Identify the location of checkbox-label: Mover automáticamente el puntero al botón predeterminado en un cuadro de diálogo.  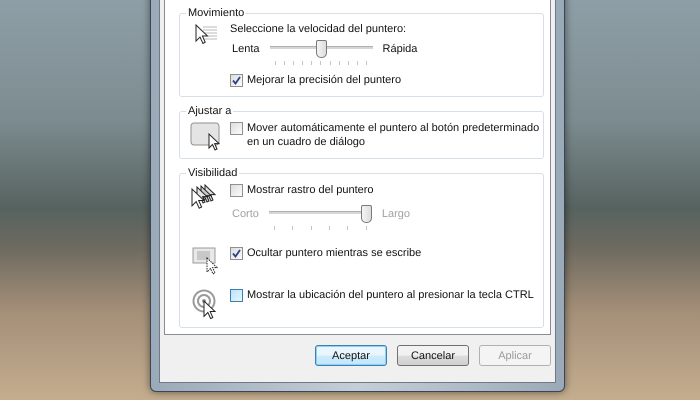
(393, 135).